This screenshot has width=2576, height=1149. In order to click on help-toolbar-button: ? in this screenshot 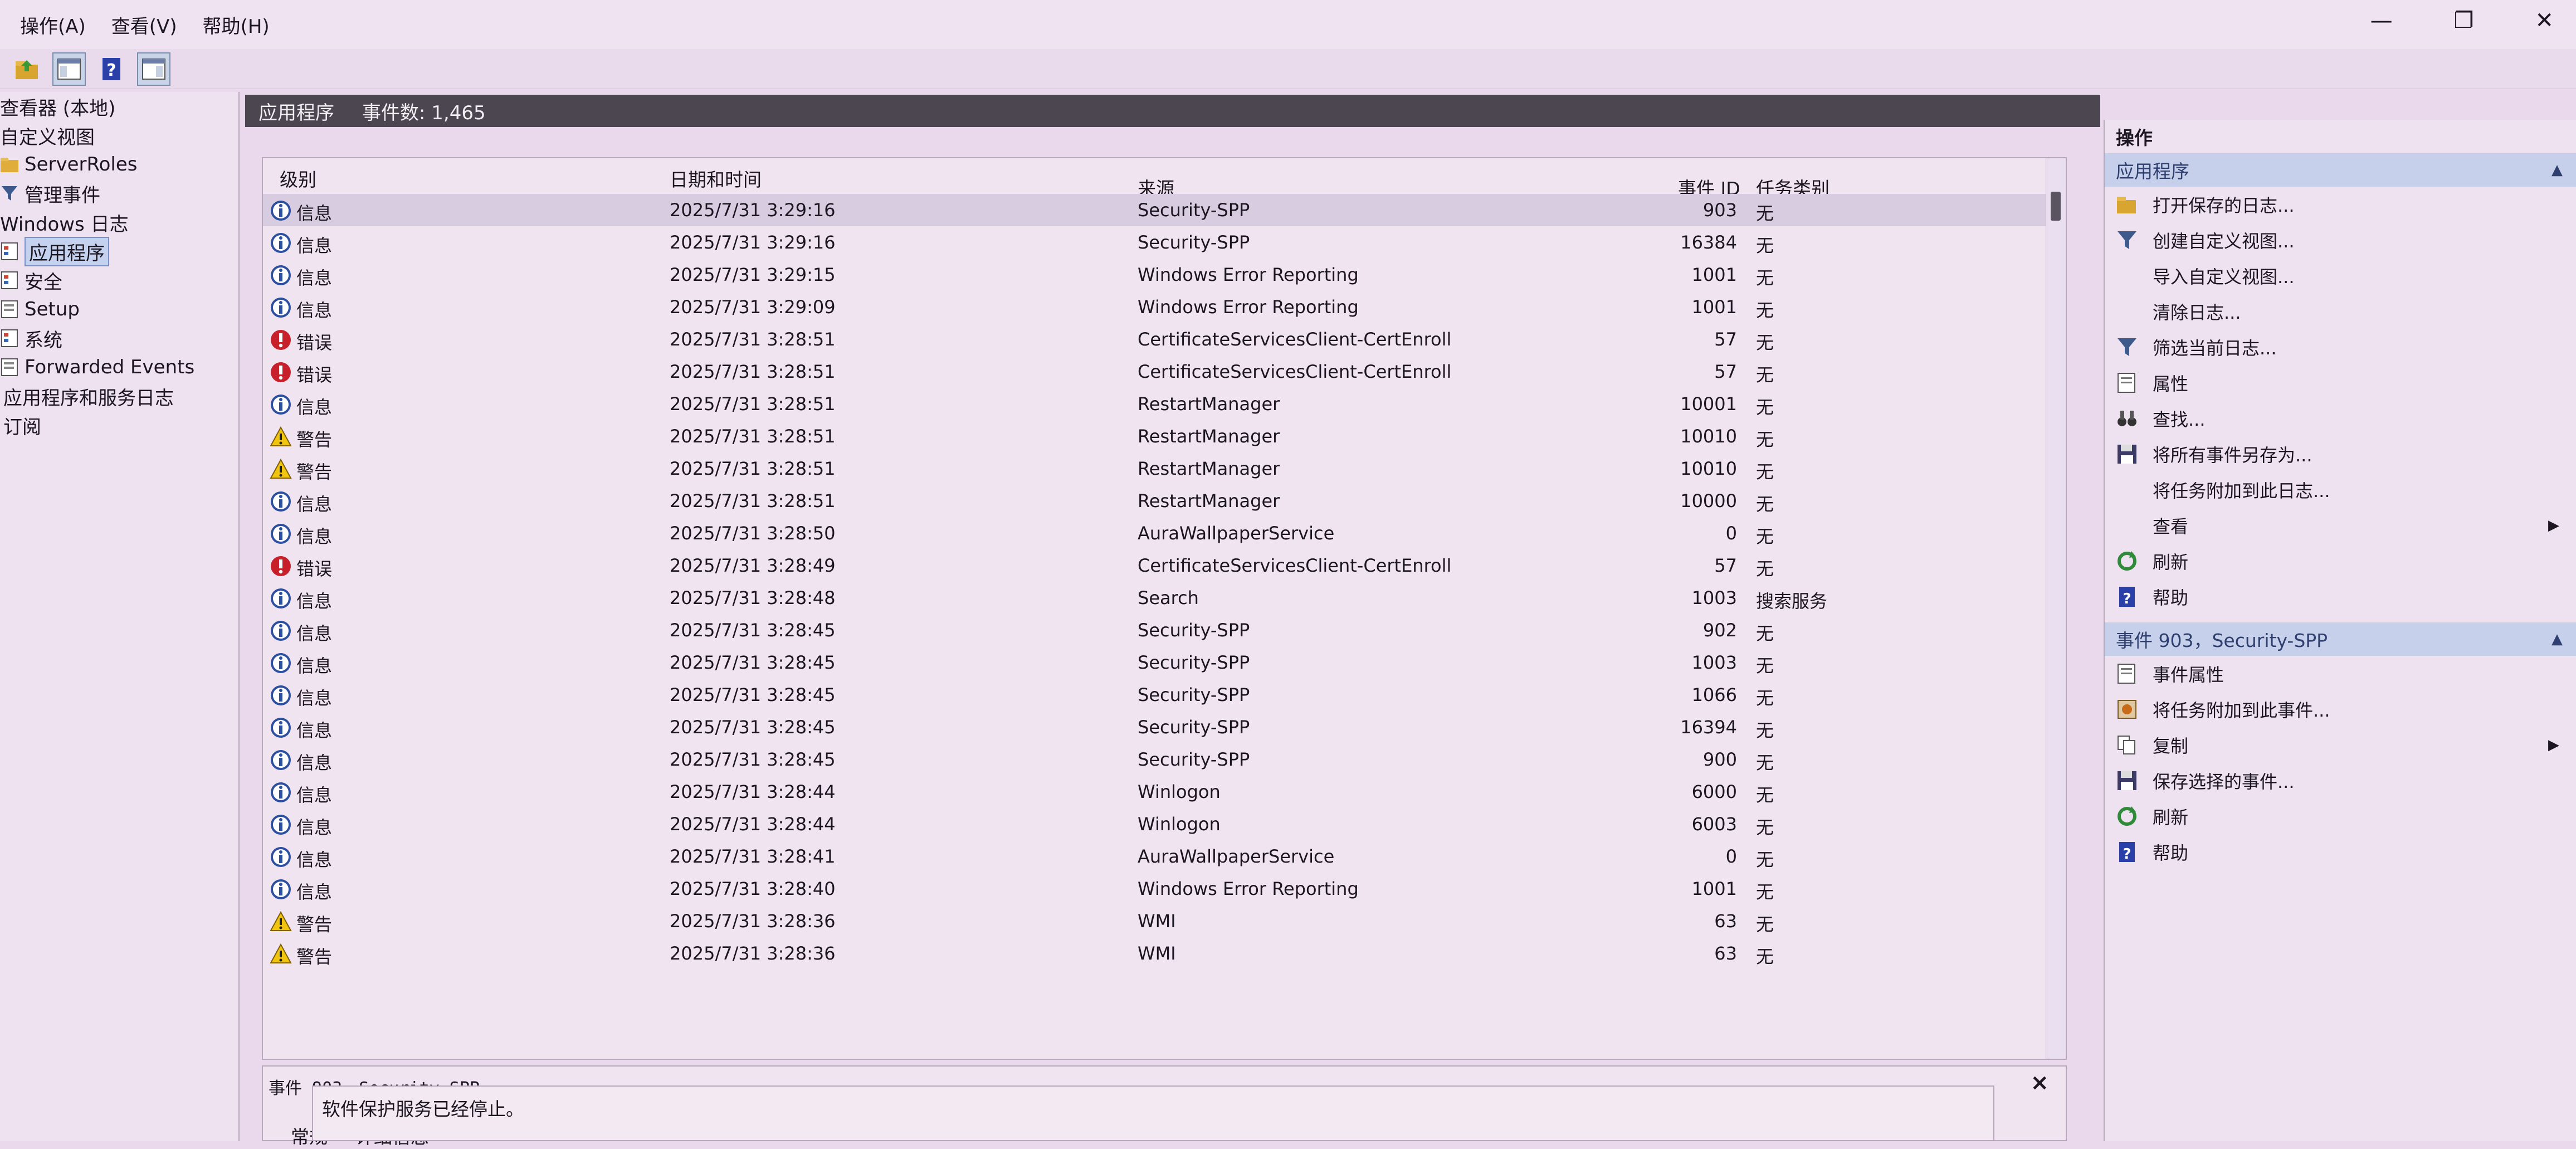, I will do `click(111, 69)`.